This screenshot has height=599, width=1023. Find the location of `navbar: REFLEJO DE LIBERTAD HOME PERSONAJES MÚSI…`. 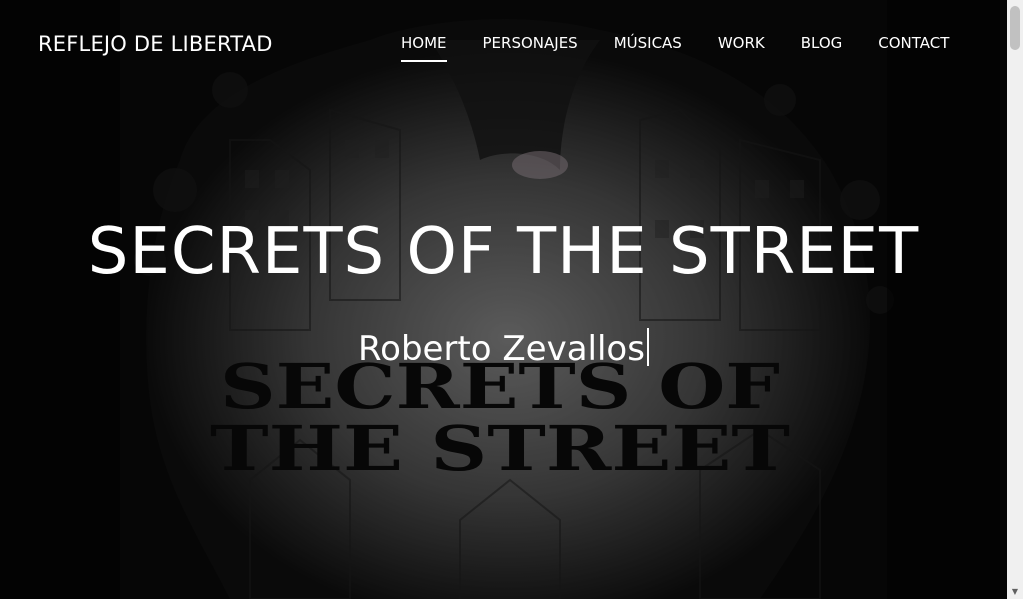

navbar: REFLEJO DE LIBERTAD HOME PERSONAJES MÚSI… is located at coordinates (503, 45).